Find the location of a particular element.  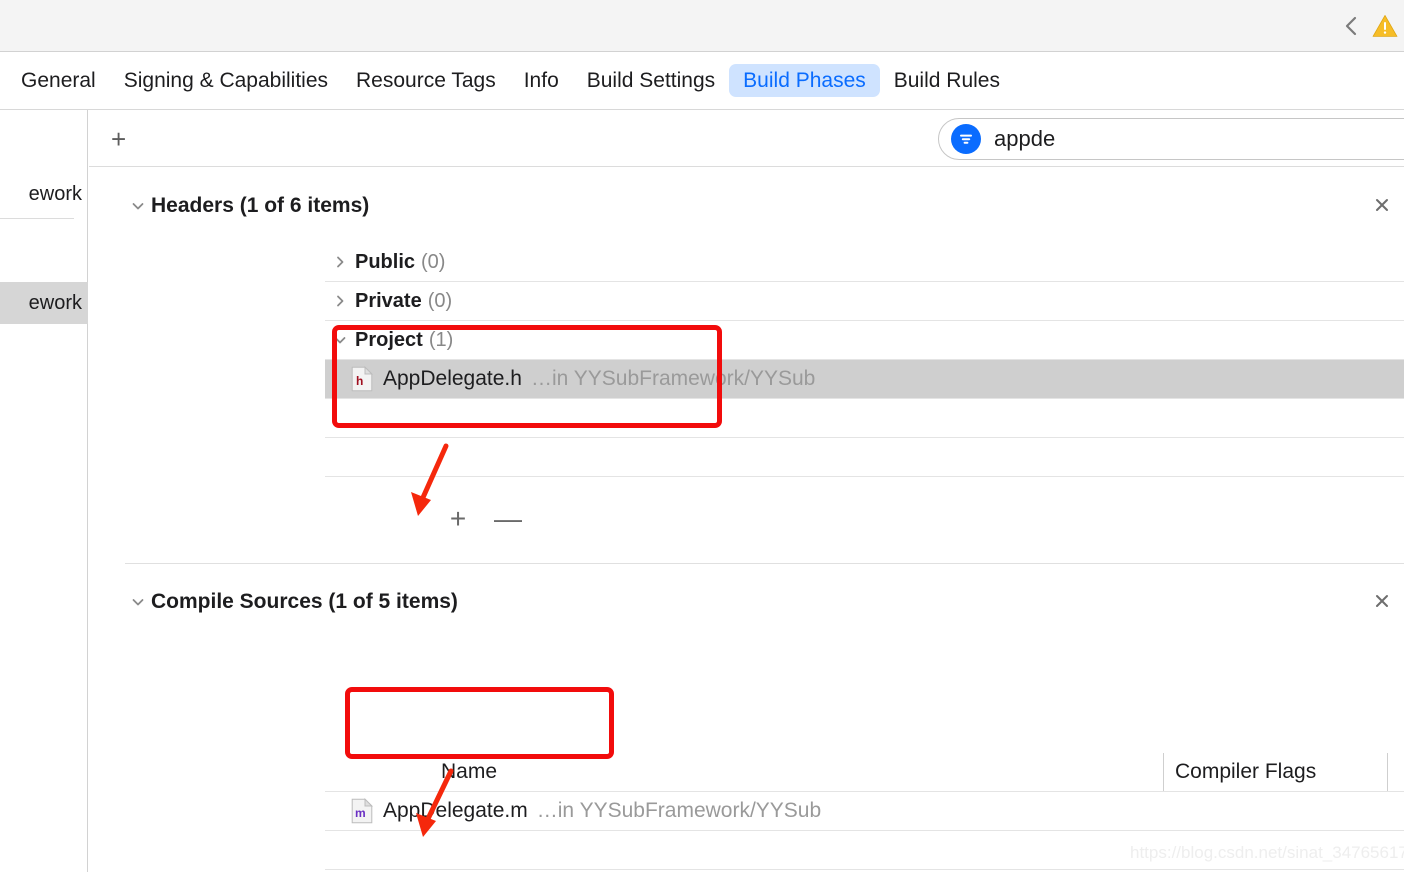

tab-signing-capabilities: Signing & Capabilities is located at coordinates (226, 80).